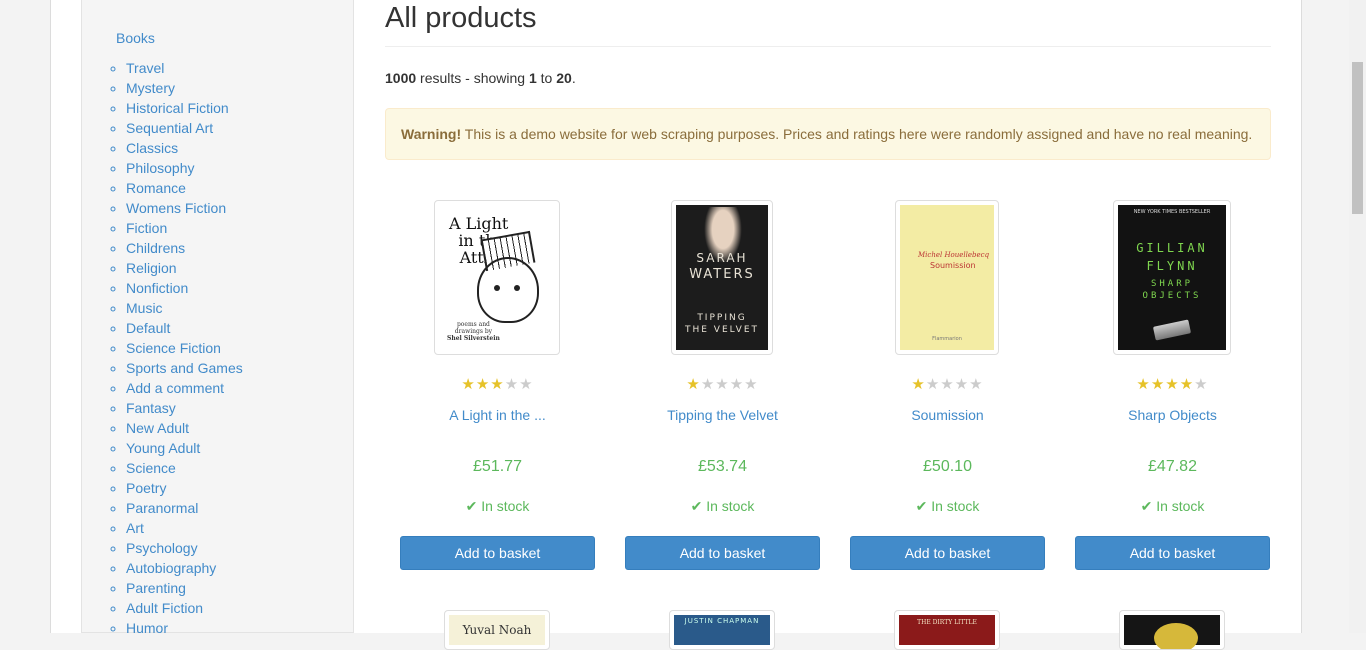  I want to click on category-link: Psychology, so click(162, 548).